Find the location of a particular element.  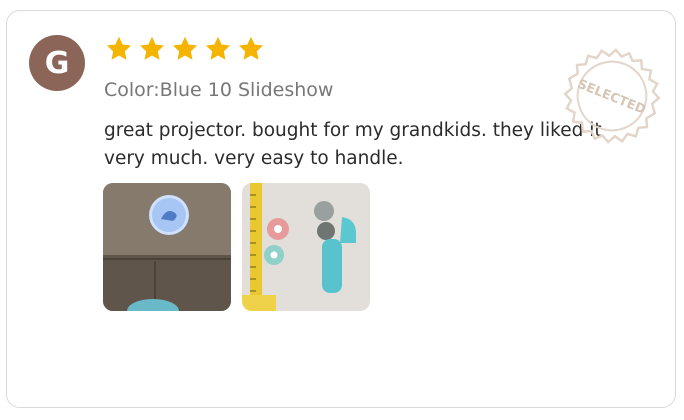

product-variant: Color:Blue 10 Slideshow is located at coordinates (219, 90).